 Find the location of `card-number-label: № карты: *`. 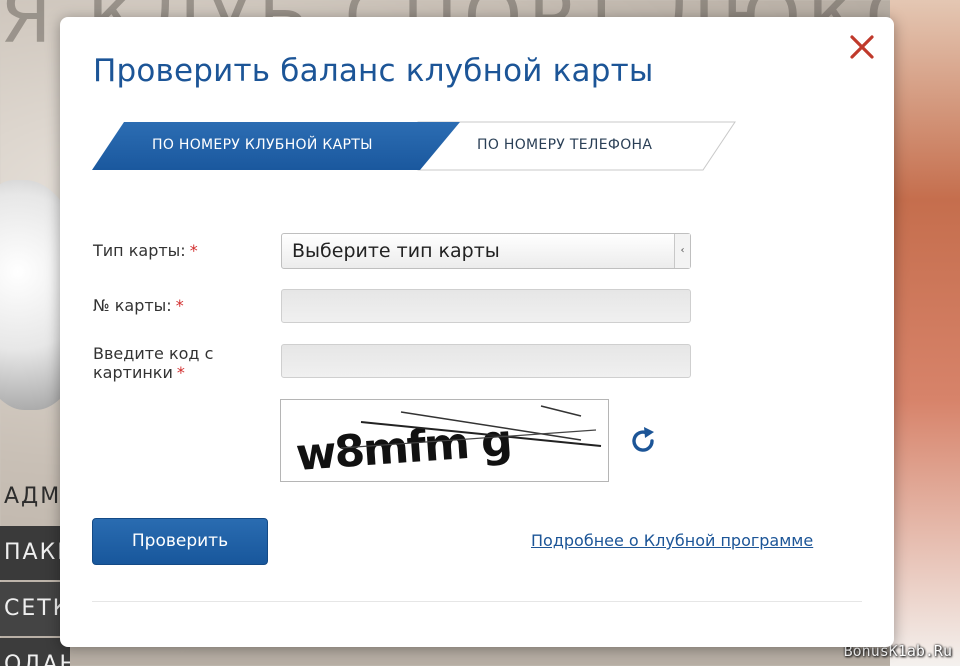

card-number-label: № карты: * is located at coordinates (138, 305).